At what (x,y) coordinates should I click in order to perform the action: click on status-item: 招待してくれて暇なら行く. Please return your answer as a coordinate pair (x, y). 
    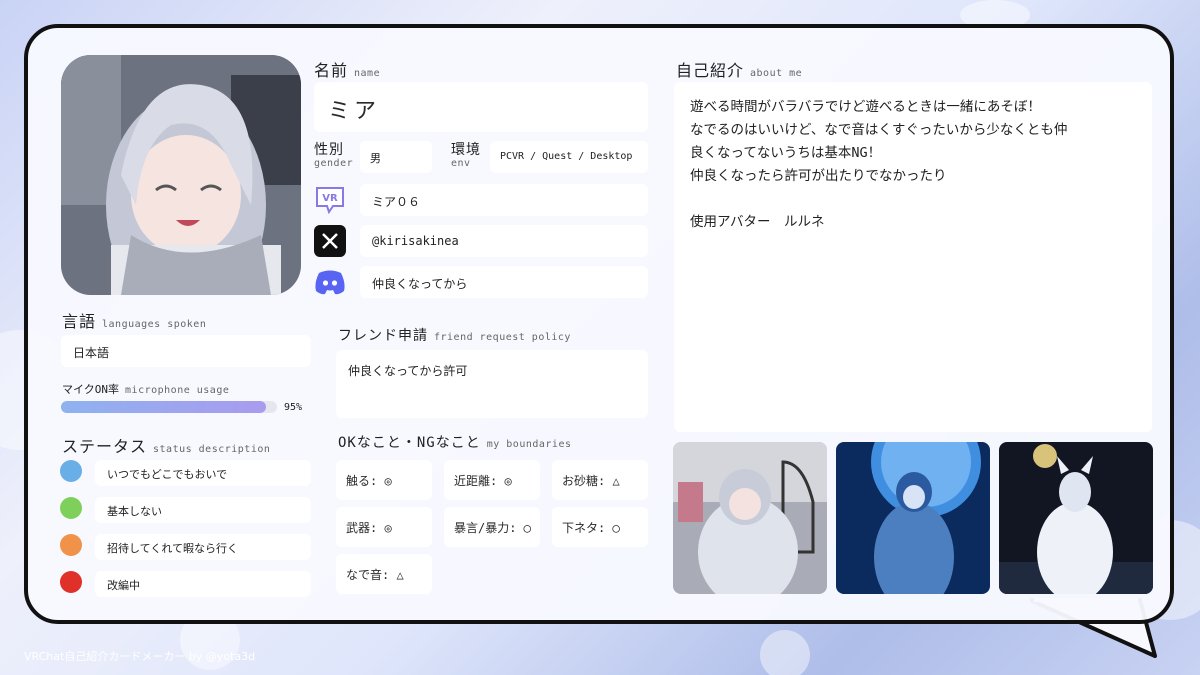
    Looking at the image, I should click on (203, 547).